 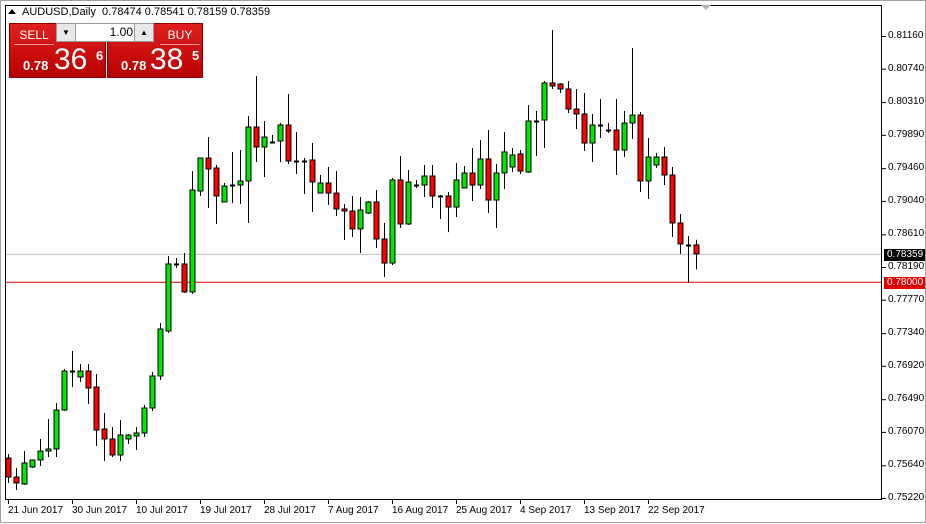 I want to click on price-tick-label: 0.80740, so click(x=906, y=68).